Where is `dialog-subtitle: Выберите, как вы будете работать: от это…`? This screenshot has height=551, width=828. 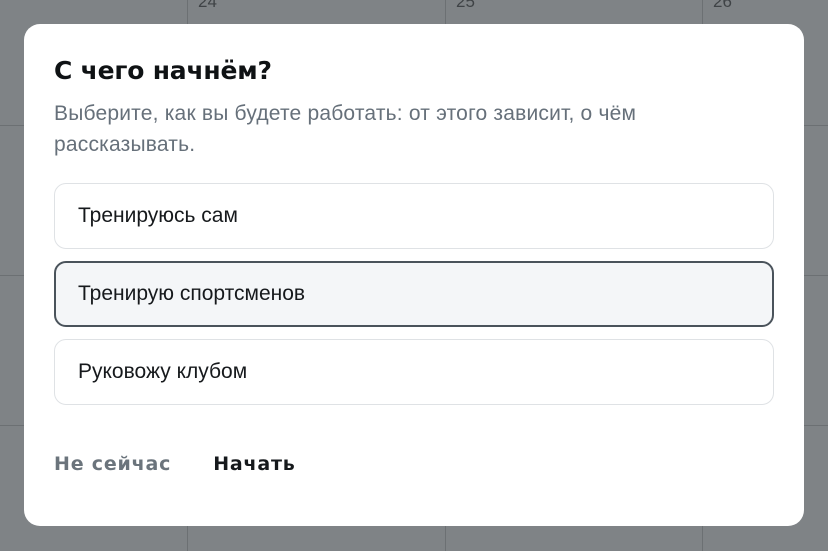 dialog-subtitle: Выберите, как вы будете работать: от это… is located at coordinates (345, 129).